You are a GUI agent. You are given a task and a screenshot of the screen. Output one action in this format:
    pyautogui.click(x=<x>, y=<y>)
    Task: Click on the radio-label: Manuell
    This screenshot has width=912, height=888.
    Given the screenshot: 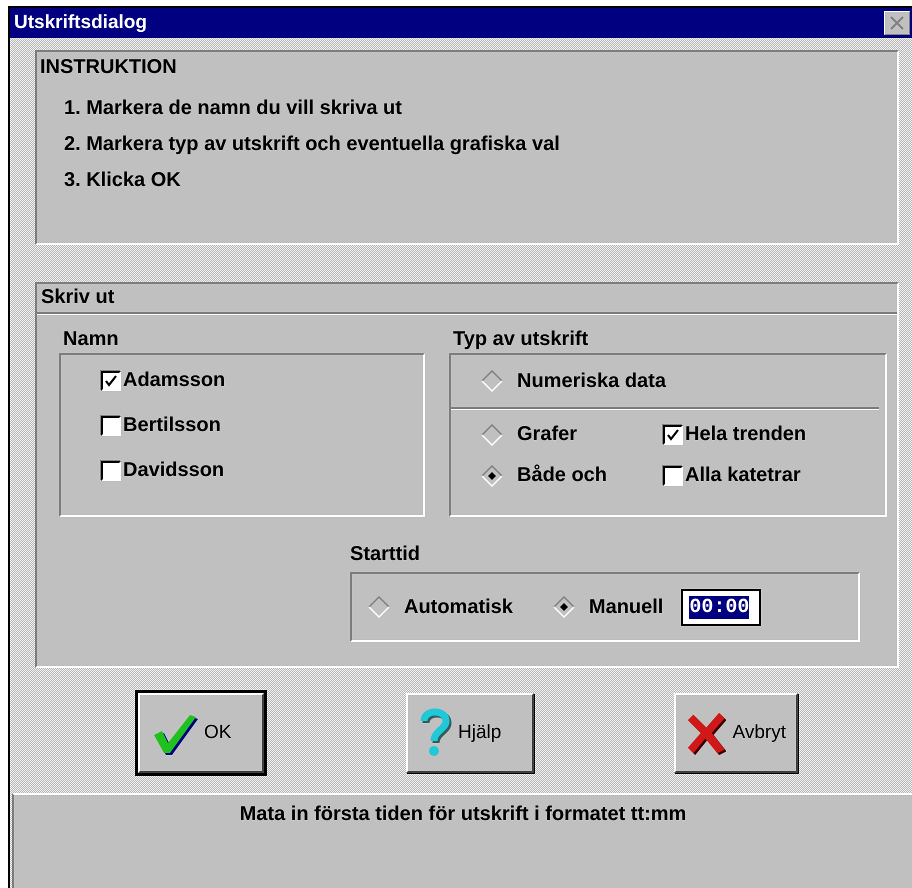 What is the action you would take?
    pyautogui.click(x=626, y=607)
    